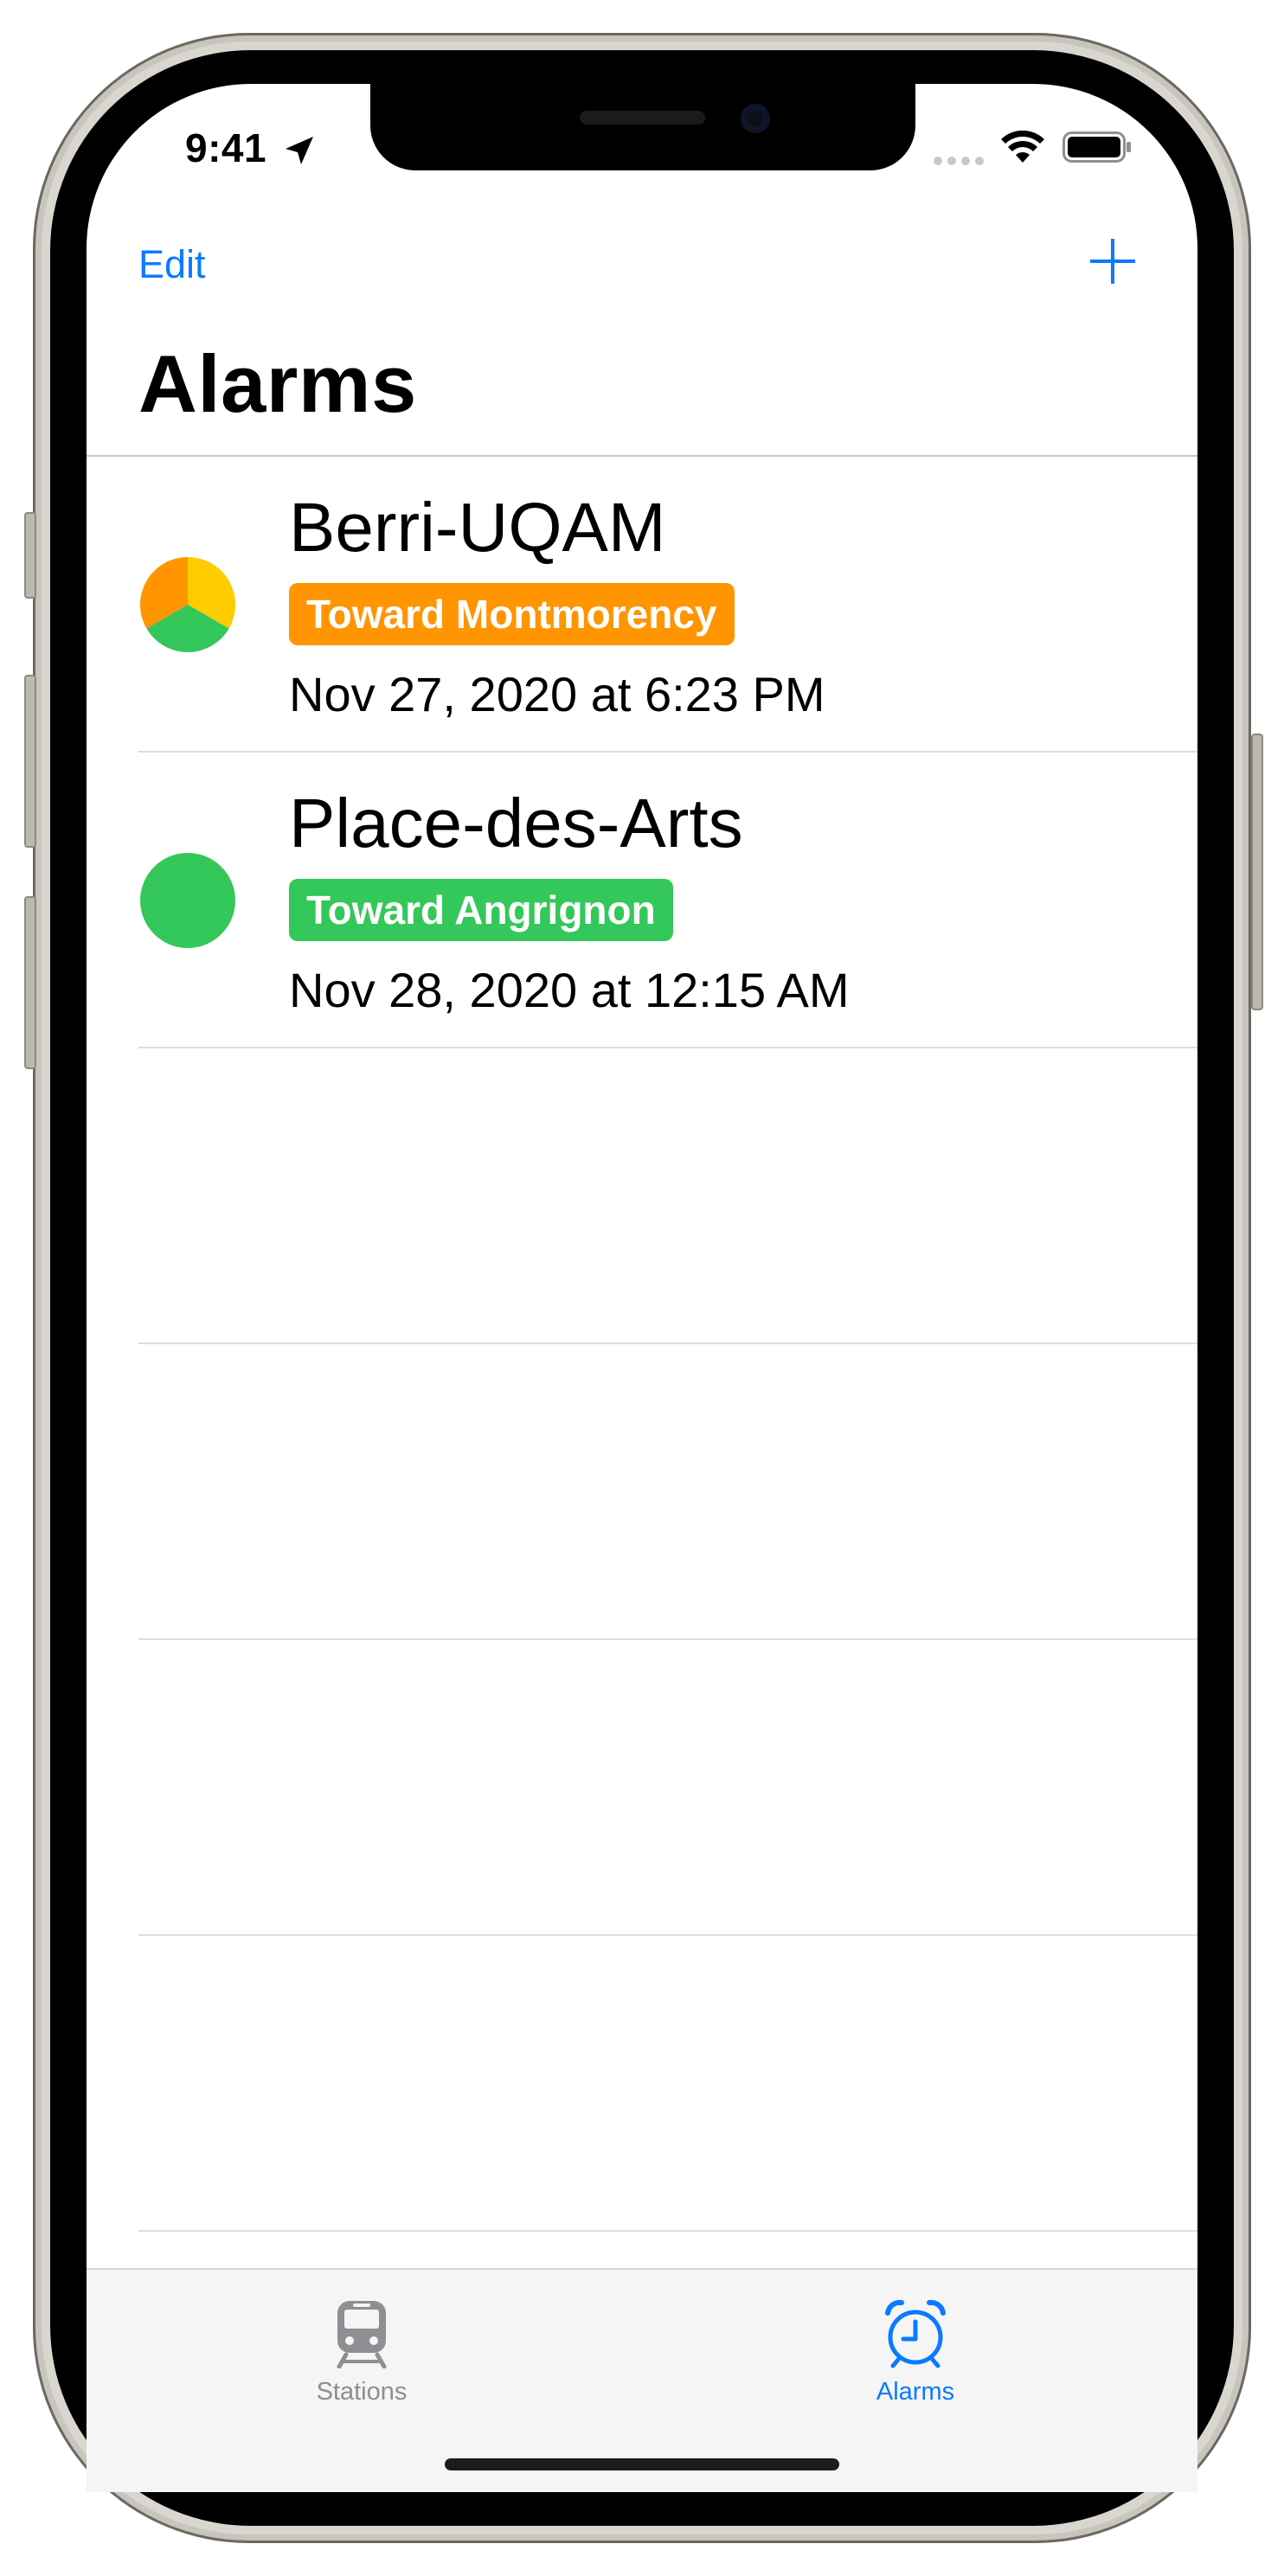 This screenshot has width=1284, height=2576. Describe the element at coordinates (915, 2392) in the screenshot. I see `tab-alarms-label: Alarms` at that location.